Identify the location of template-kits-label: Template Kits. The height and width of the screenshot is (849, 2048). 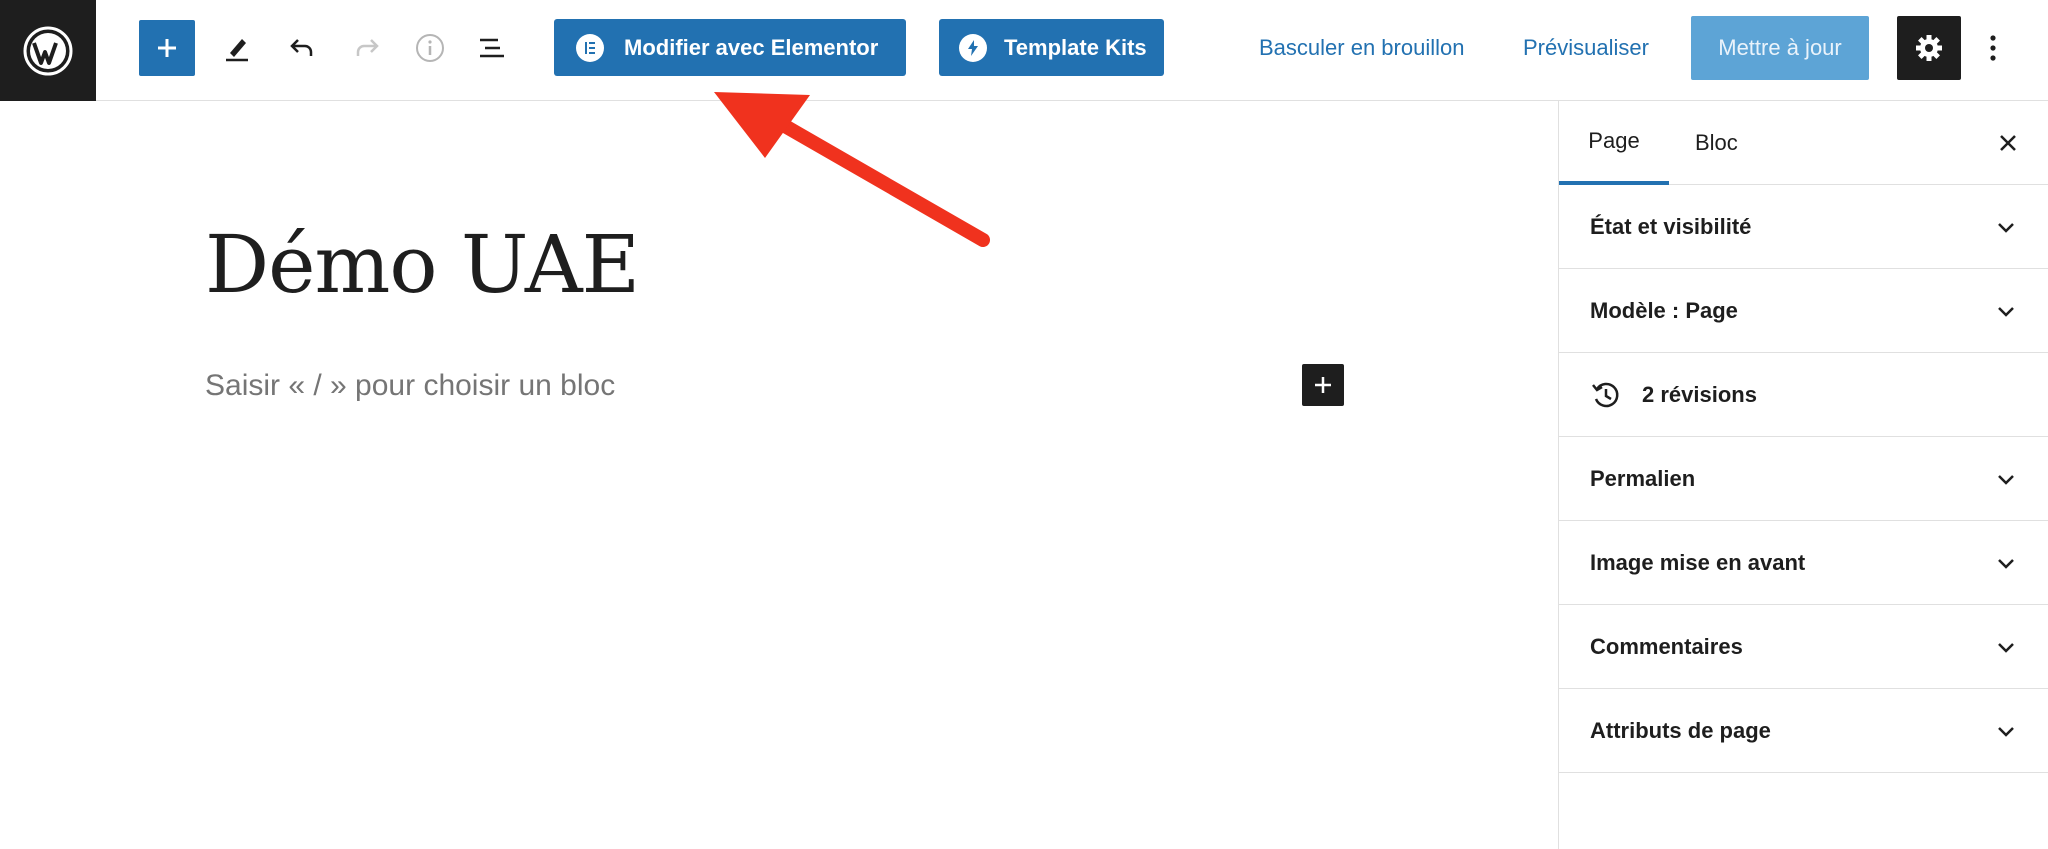
(1075, 47).